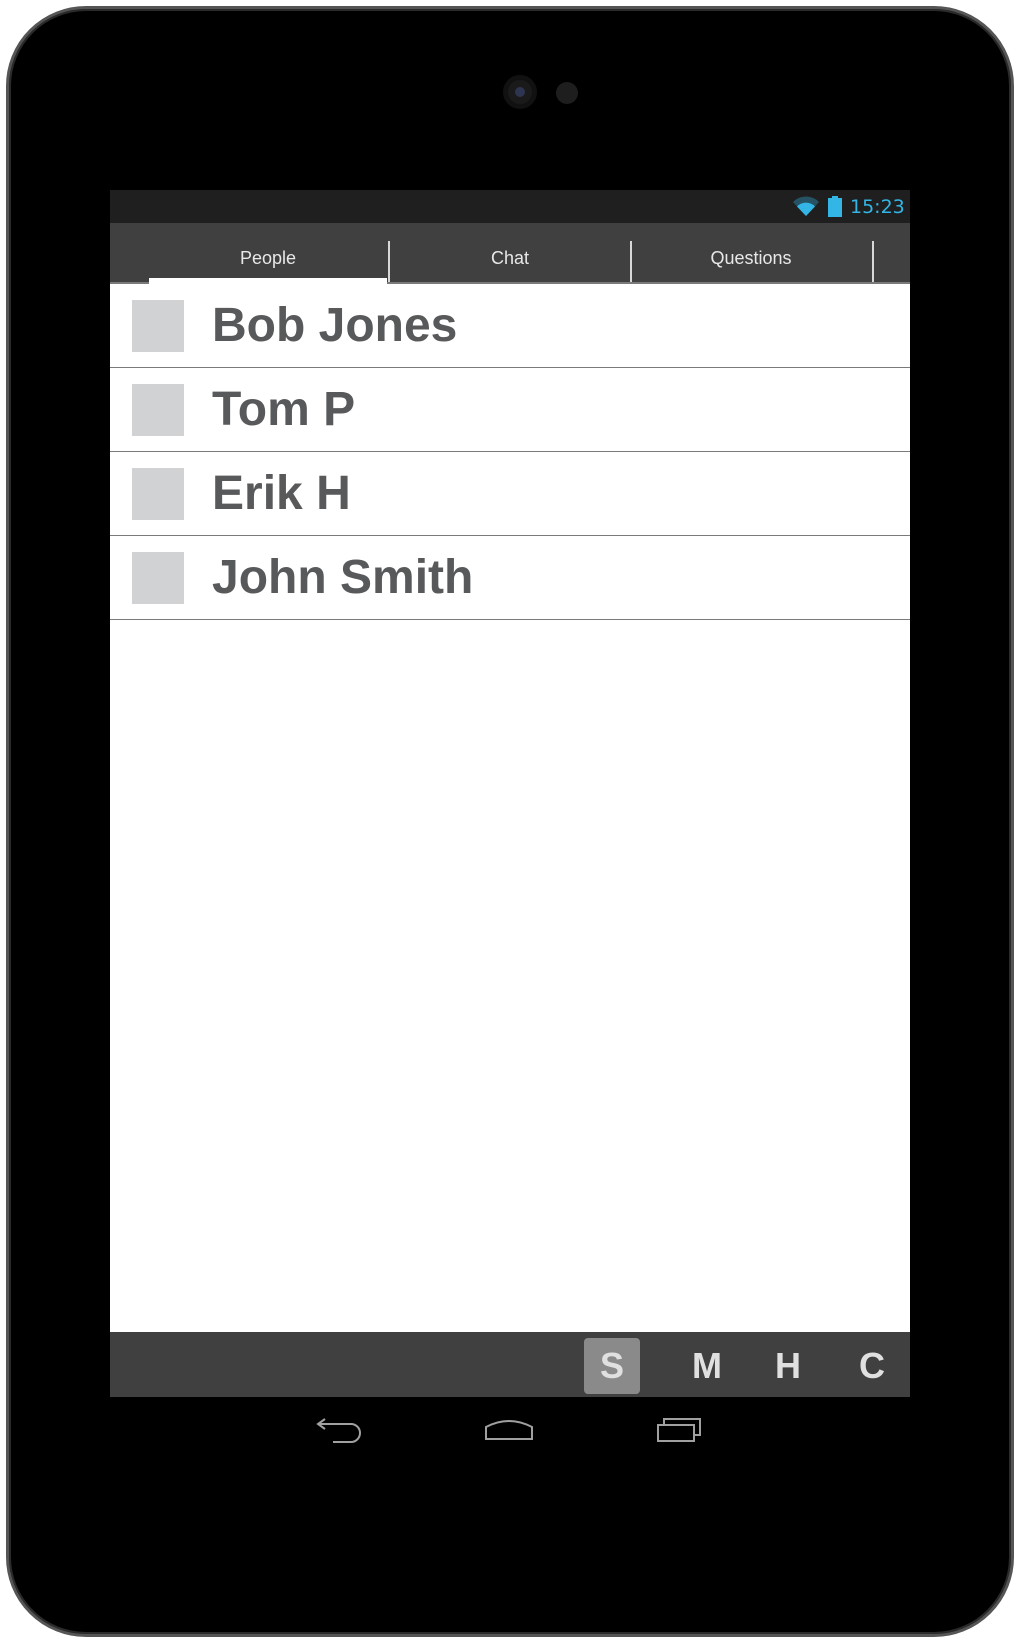 The image size is (1020, 1643). I want to click on wifi-icon, so click(806, 206).